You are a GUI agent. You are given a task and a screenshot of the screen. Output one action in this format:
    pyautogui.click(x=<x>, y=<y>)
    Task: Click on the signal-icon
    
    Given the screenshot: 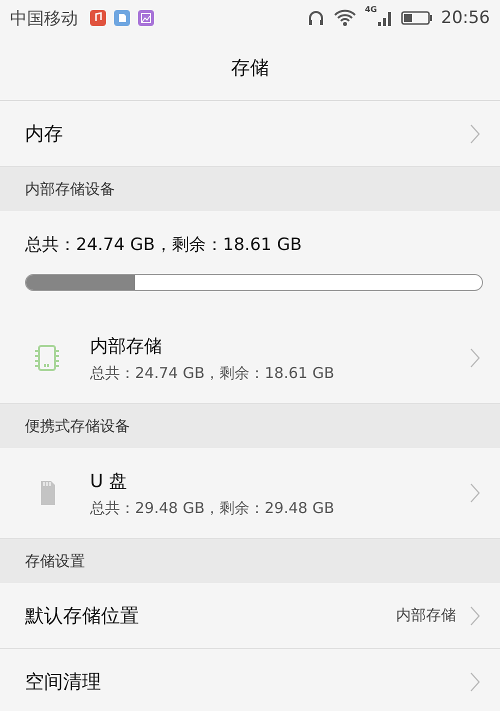 What is the action you would take?
    pyautogui.click(x=385, y=18)
    